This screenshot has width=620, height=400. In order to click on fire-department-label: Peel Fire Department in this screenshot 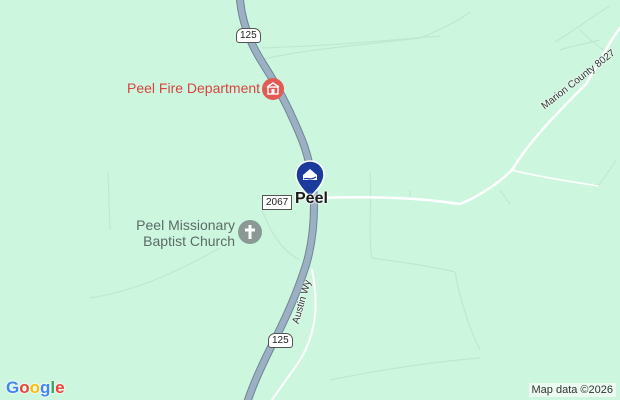, I will do `click(193, 88)`.